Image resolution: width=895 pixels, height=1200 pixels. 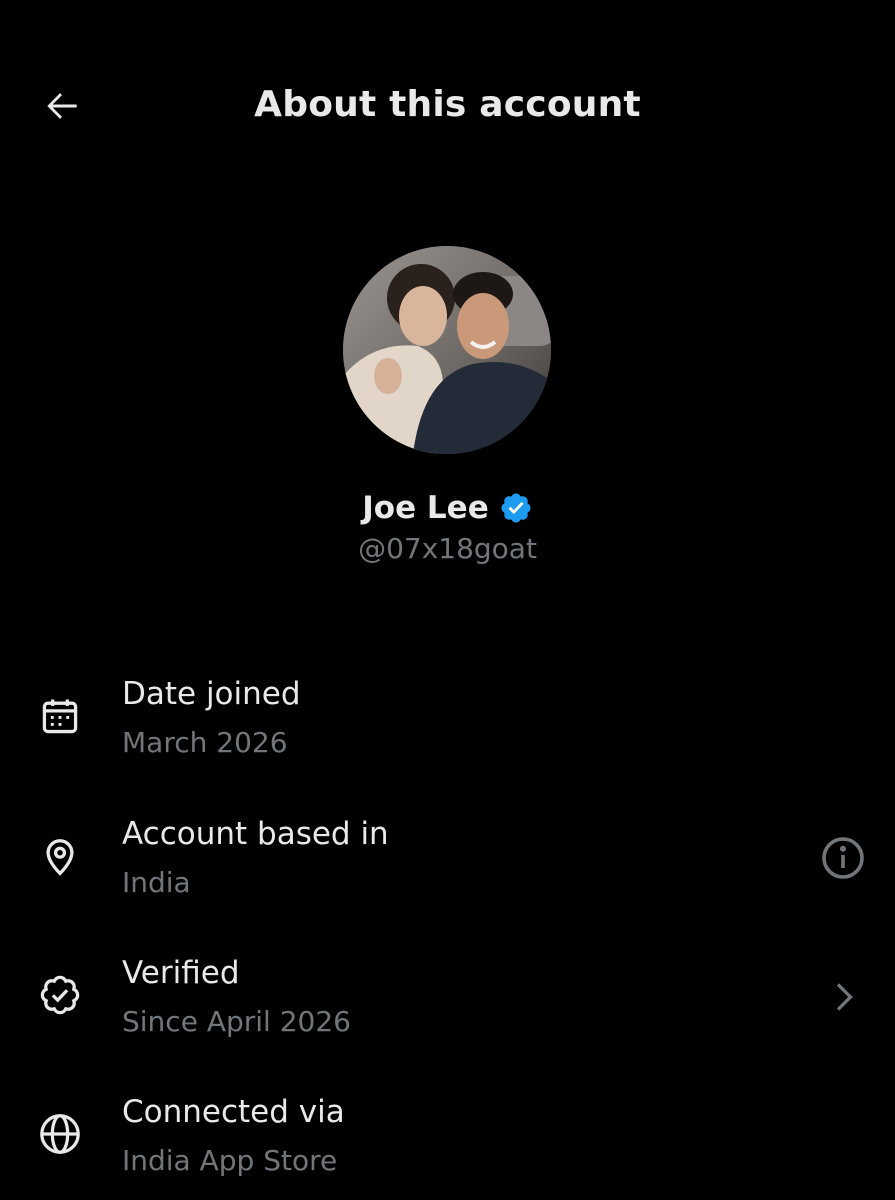 What do you see at coordinates (236, 1021) in the screenshot?
I see `verified-value: Since April 2026` at bounding box center [236, 1021].